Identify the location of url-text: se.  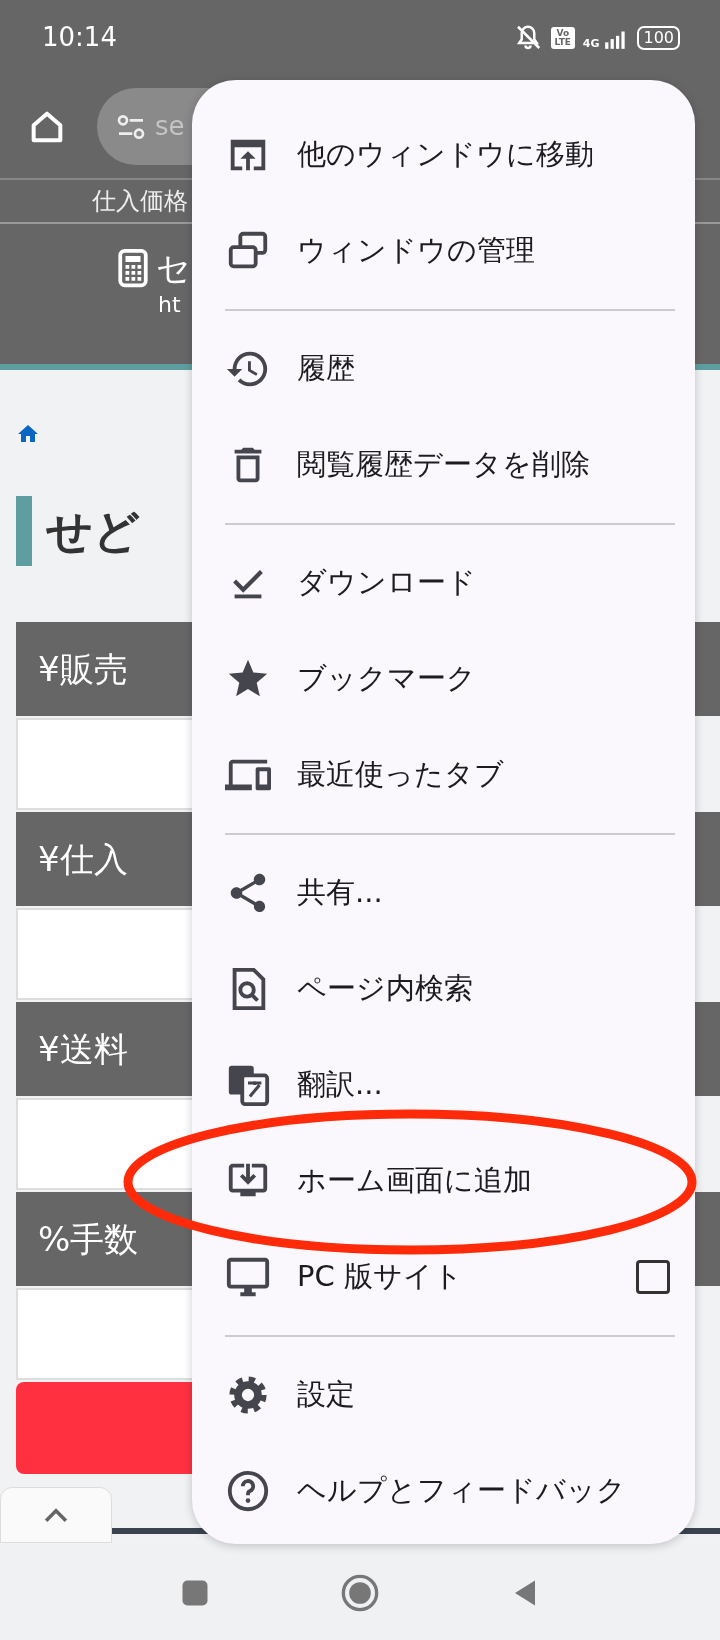
(170, 126).